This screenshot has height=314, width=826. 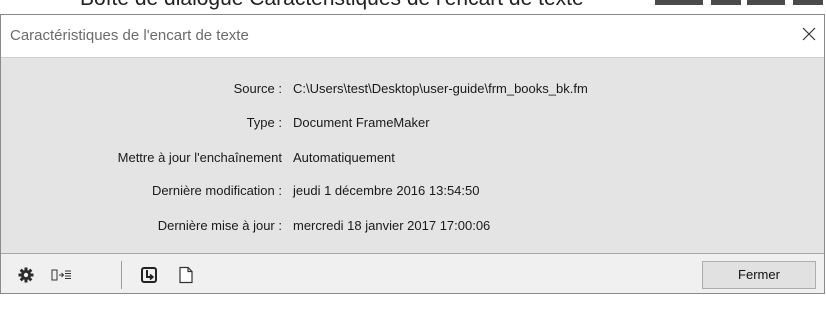 What do you see at coordinates (216, 190) in the screenshot?
I see `last-modified-label: Dernière modification :` at bounding box center [216, 190].